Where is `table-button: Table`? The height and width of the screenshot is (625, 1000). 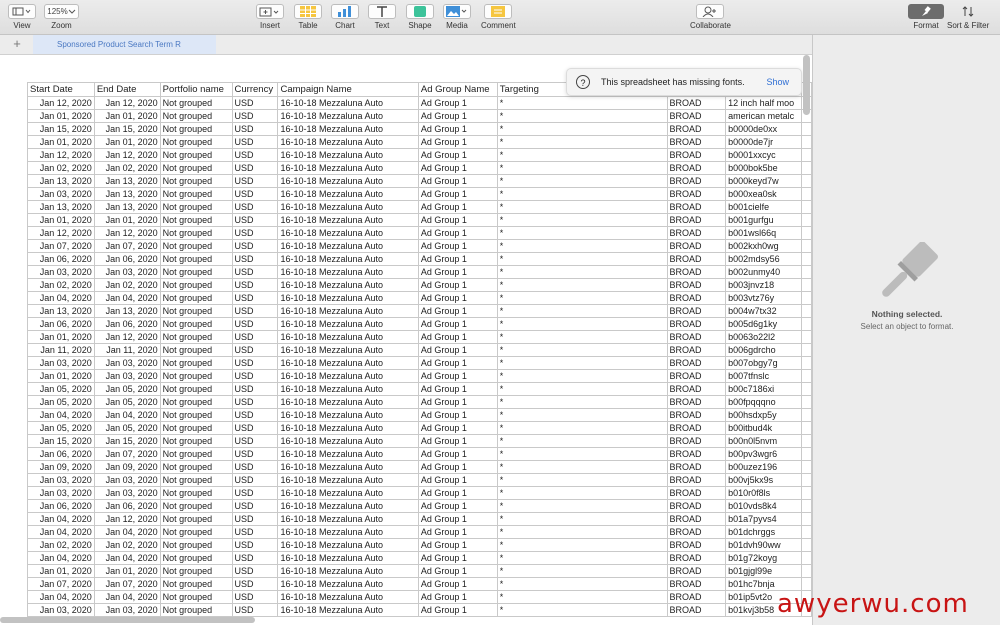 table-button: Table is located at coordinates (308, 17).